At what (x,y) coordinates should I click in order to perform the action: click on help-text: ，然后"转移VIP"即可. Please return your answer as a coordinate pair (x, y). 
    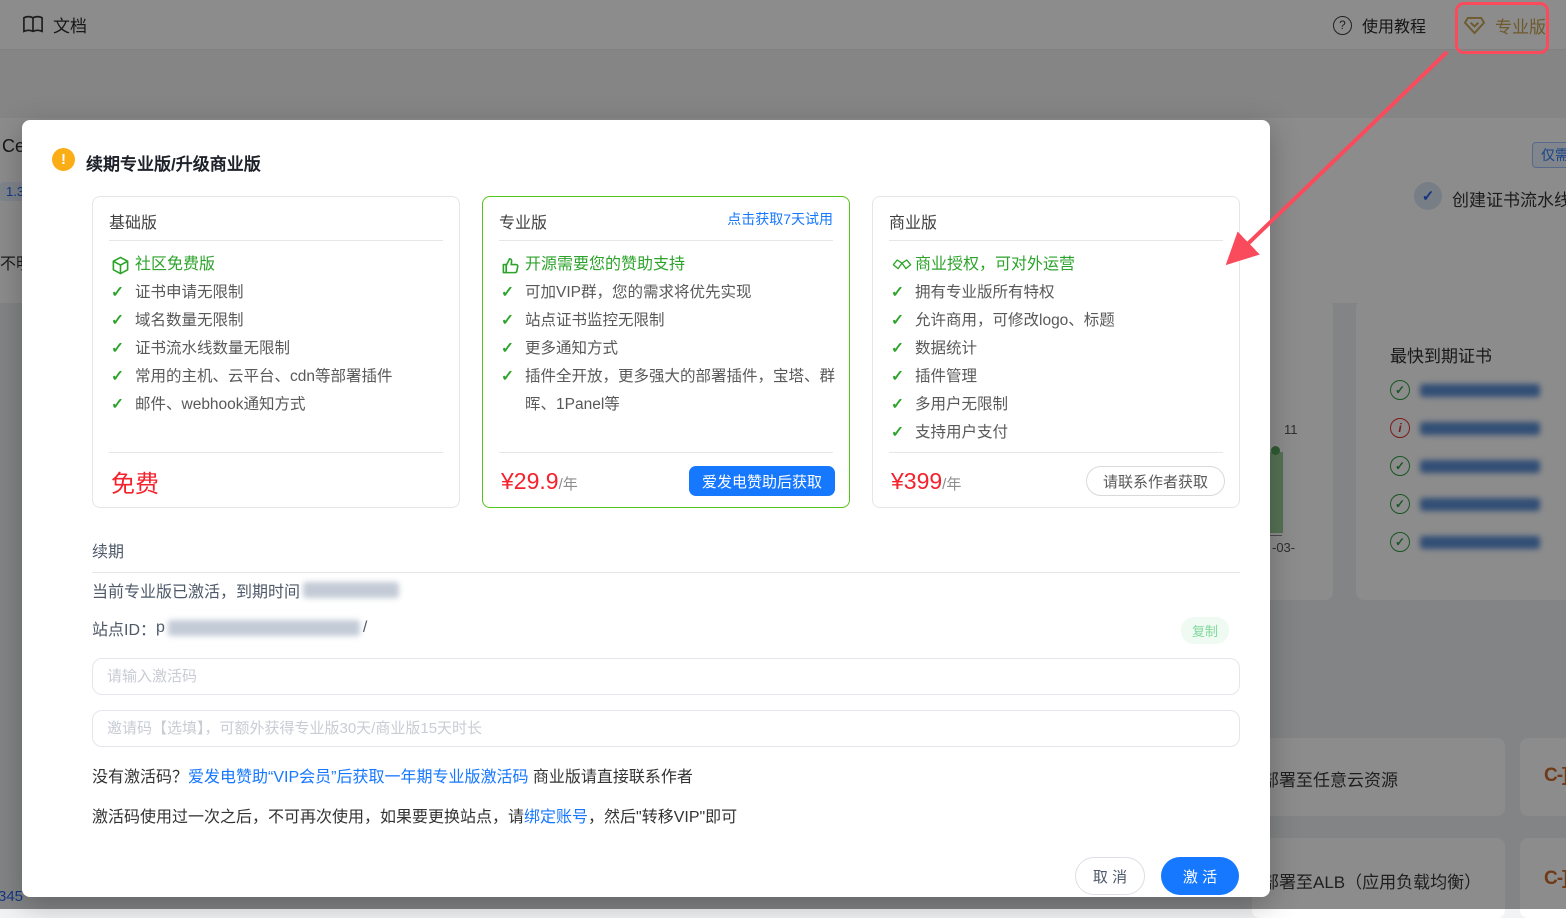
    Looking at the image, I should click on (663, 817).